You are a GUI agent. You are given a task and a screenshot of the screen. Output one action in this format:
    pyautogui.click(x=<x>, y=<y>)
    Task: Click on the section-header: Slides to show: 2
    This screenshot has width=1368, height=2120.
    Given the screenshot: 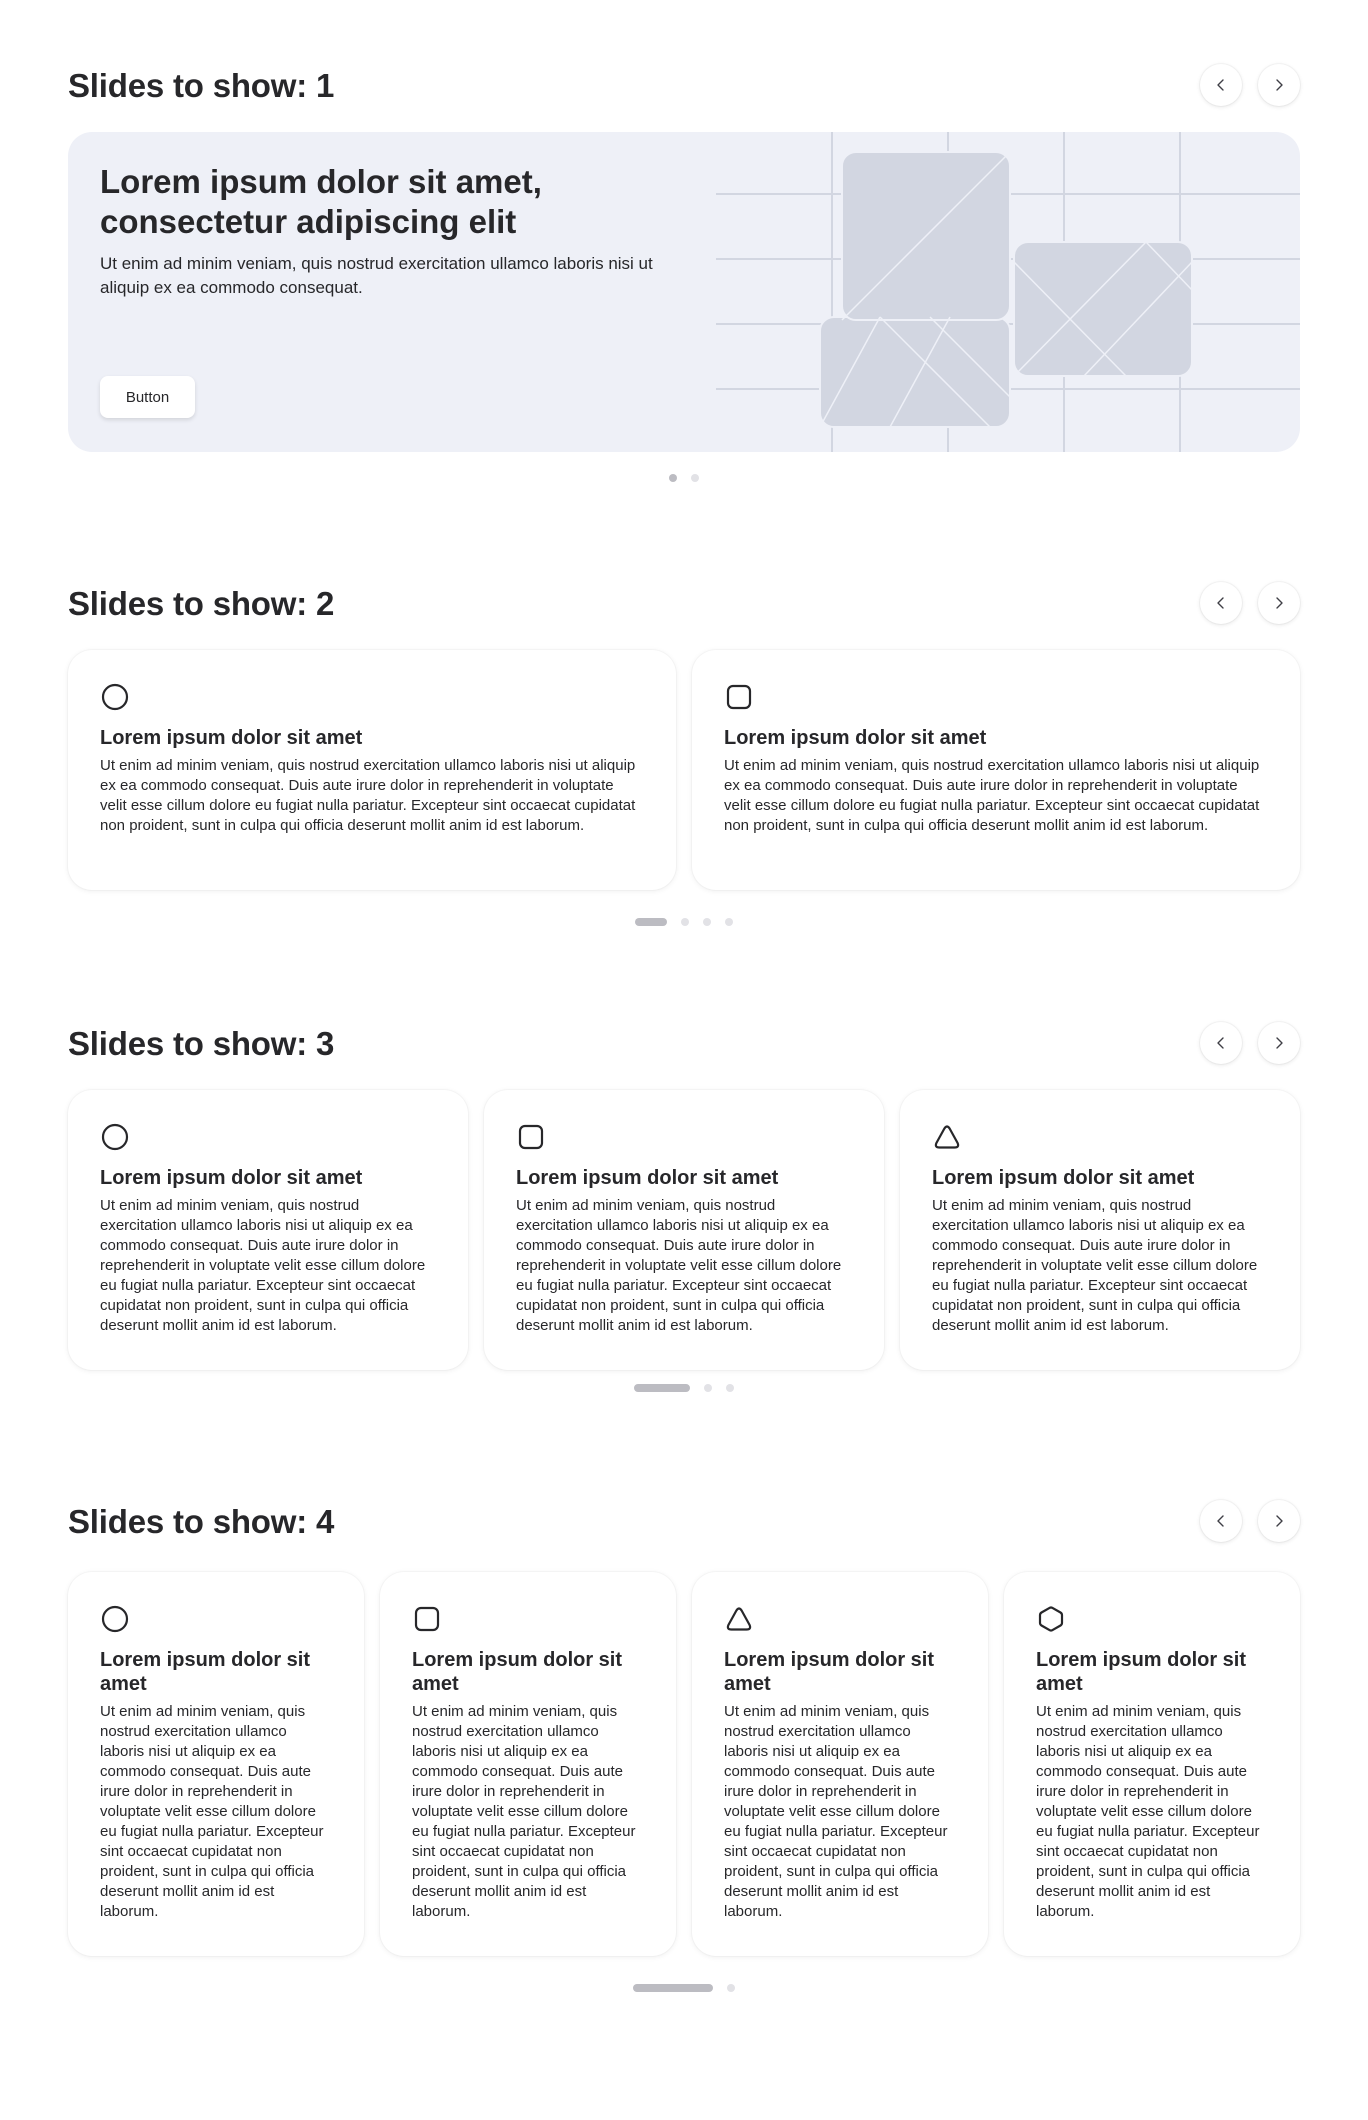 What is the action you would take?
    pyautogui.click(x=684, y=604)
    